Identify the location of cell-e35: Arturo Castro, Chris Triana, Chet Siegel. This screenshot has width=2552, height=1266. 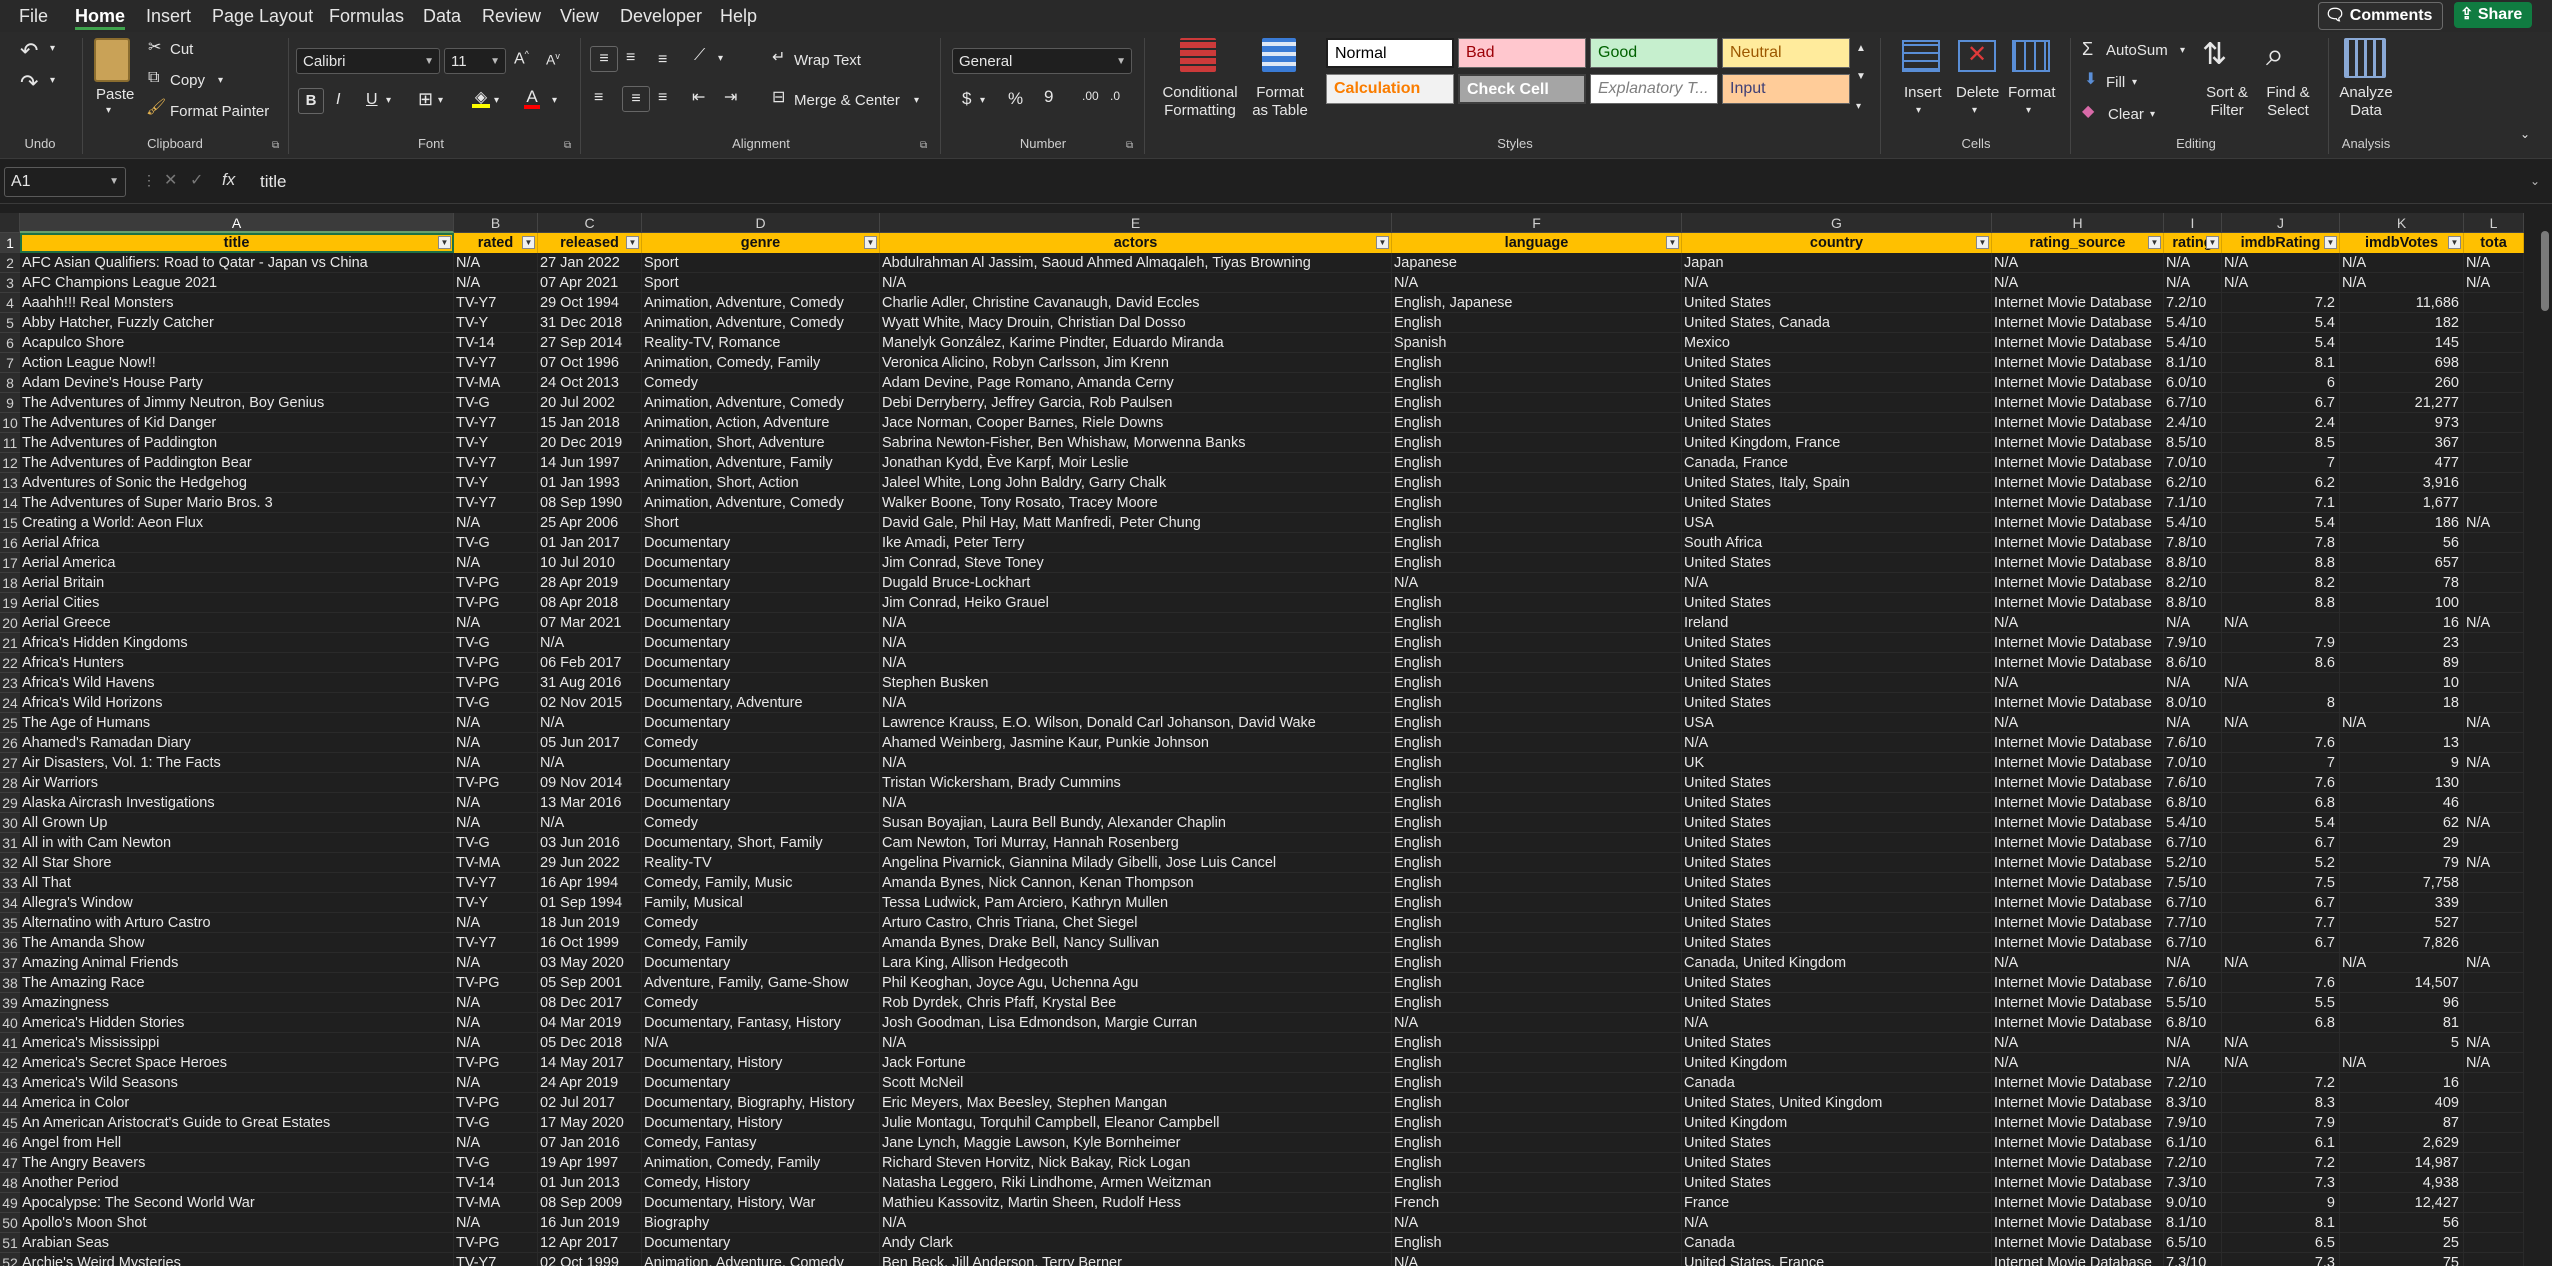
(1136, 923).